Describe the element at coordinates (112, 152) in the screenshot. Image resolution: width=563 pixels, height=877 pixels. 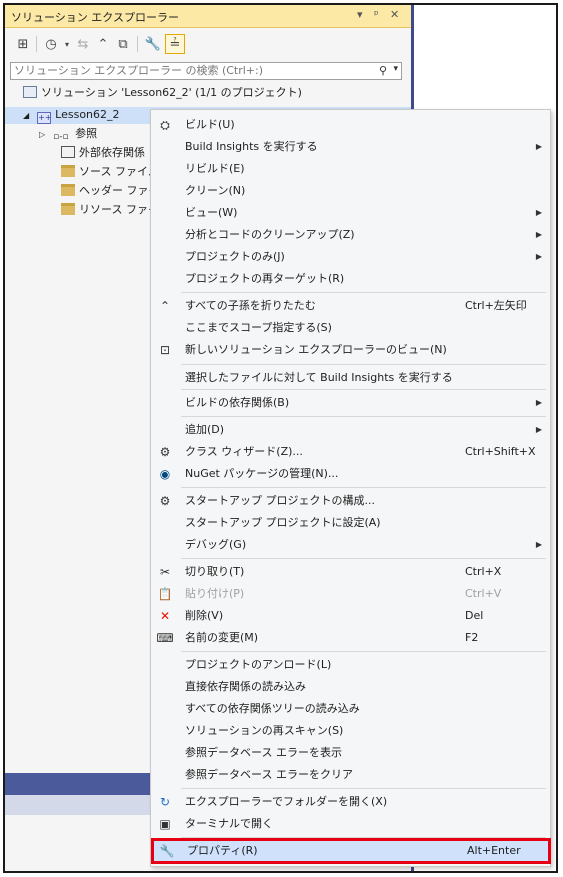
I see `external-deps-label: 外部依存関係` at that location.